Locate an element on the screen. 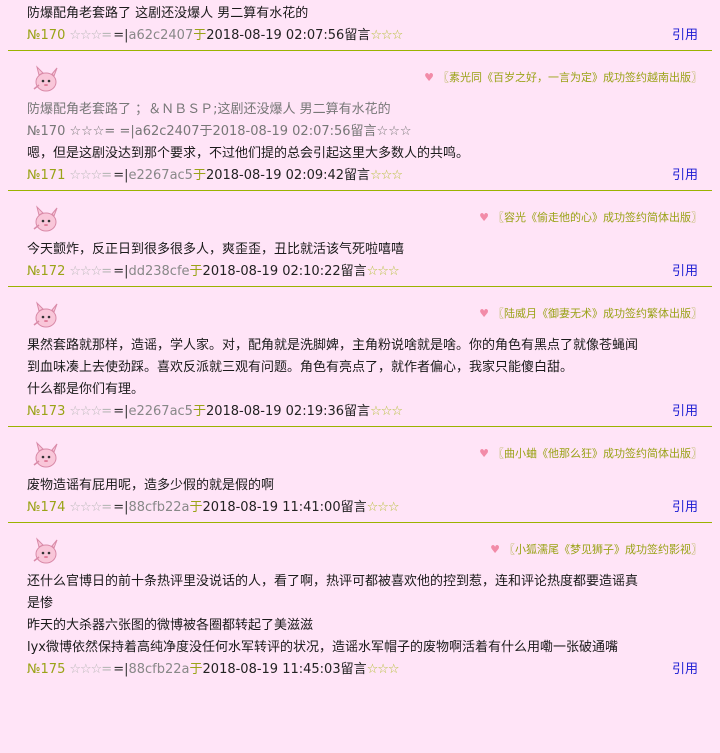 The height and width of the screenshot is (753, 720). comment-number: №171 is located at coordinates (46, 175).